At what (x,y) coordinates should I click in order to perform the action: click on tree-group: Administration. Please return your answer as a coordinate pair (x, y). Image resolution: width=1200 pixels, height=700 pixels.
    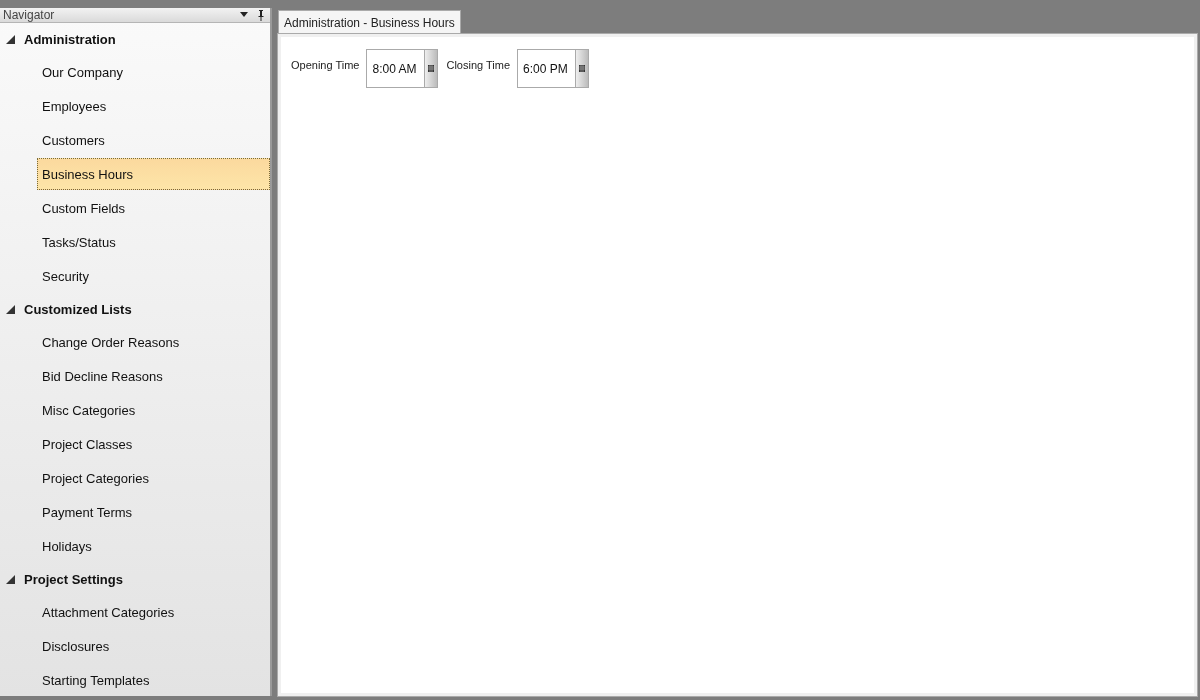
    Looking at the image, I should click on (135, 39).